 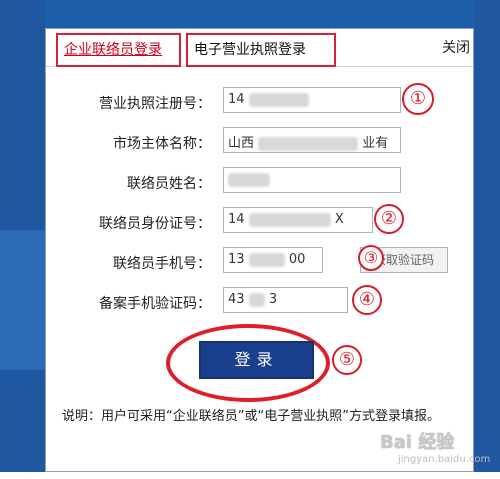 I want to click on field-row-entity-name: 市场主体名称： 山西 业有, so click(x=259, y=142).